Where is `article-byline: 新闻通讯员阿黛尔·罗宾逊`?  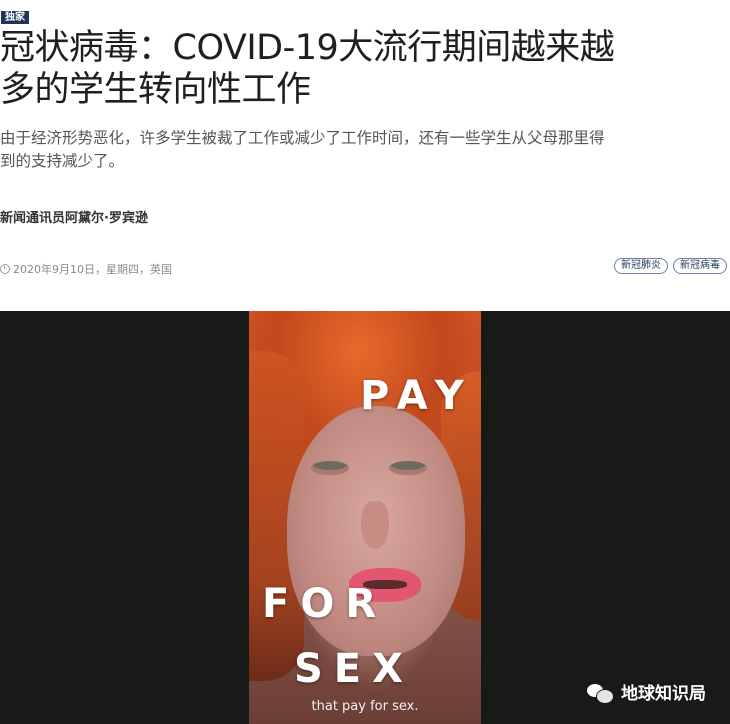 article-byline: 新闻通讯员阿黛尔·罗宾逊 is located at coordinates (74, 218).